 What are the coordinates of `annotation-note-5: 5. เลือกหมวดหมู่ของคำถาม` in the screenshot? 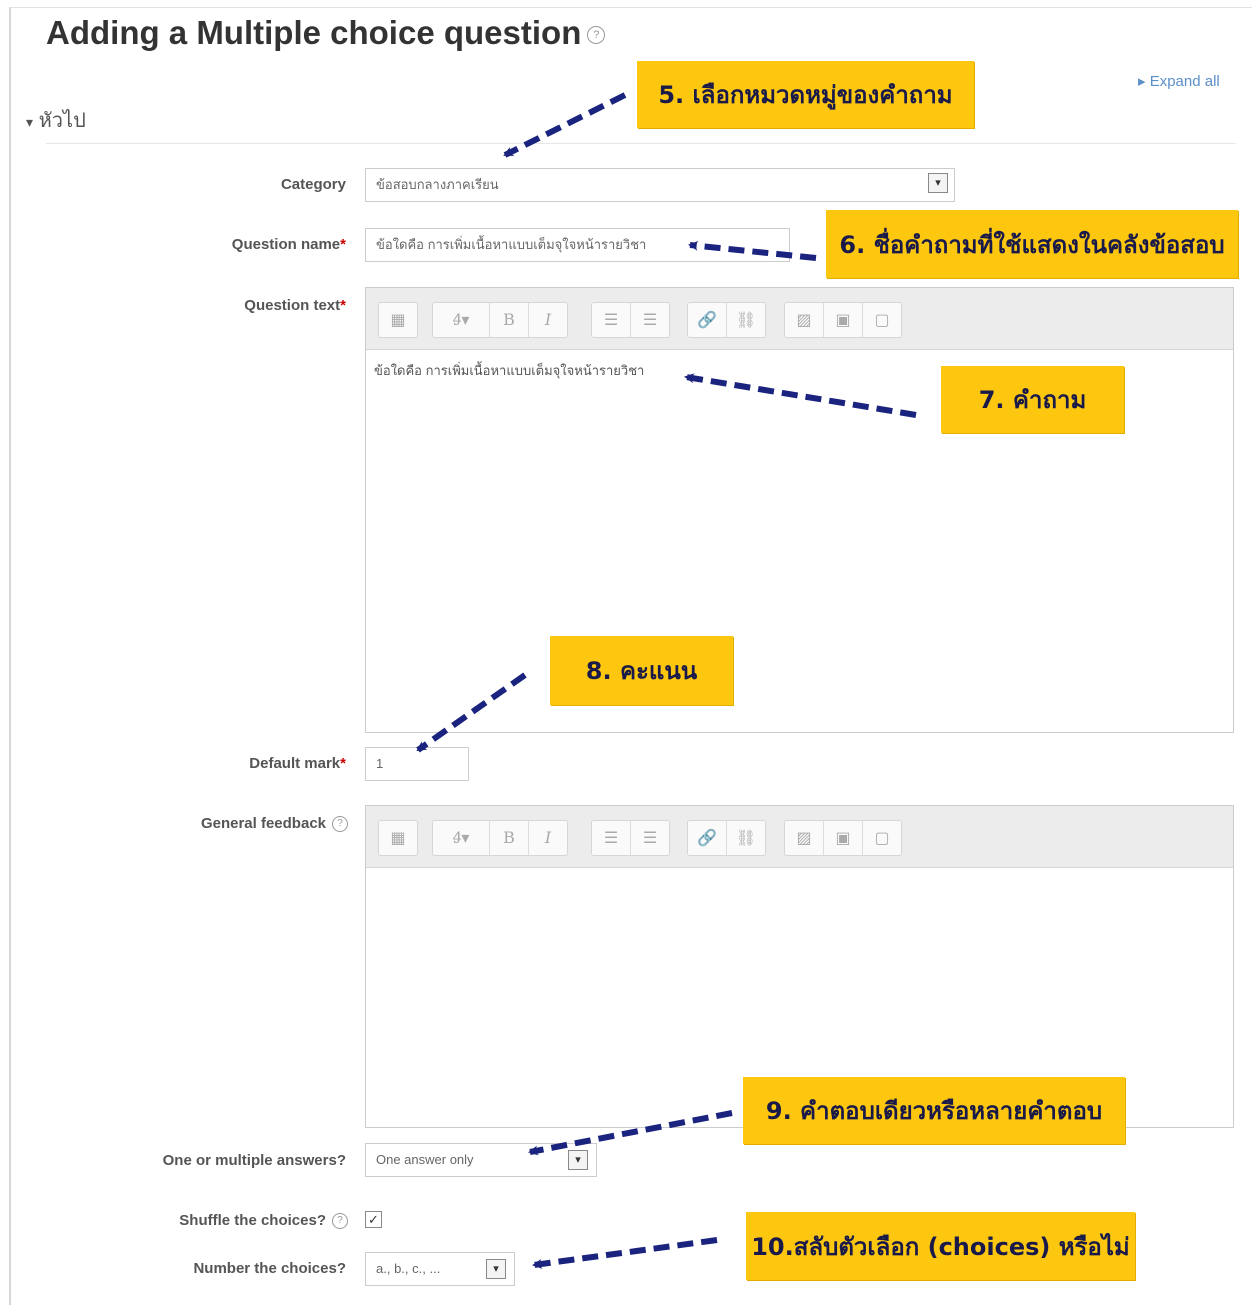 It's located at (805, 94).